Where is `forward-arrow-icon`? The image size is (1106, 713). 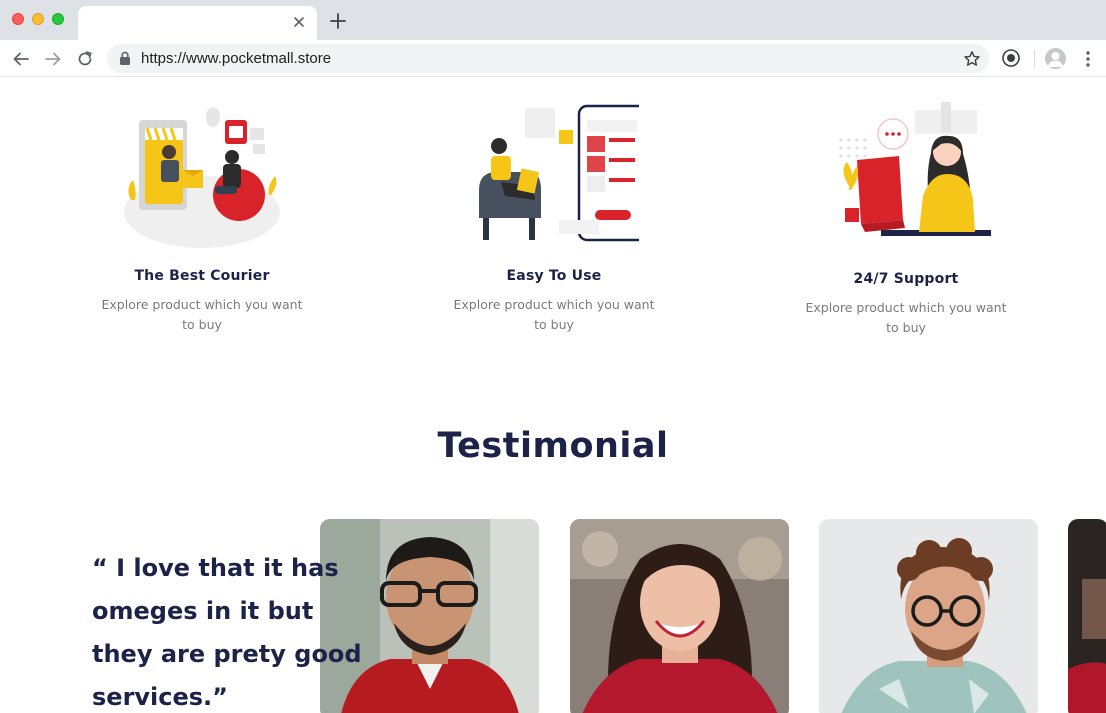 forward-arrow-icon is located at coordinates (53, 59).